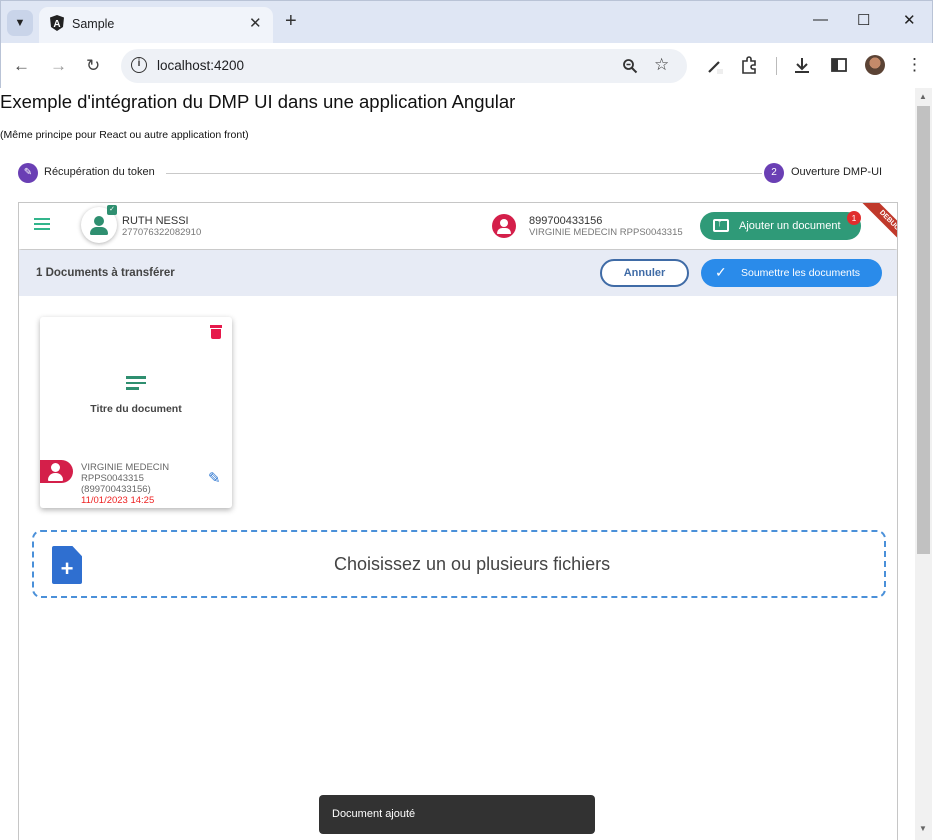 This screenshot has width=933, height=840. I want to click on more-menu-icon: ⋮, so click(914, 65).